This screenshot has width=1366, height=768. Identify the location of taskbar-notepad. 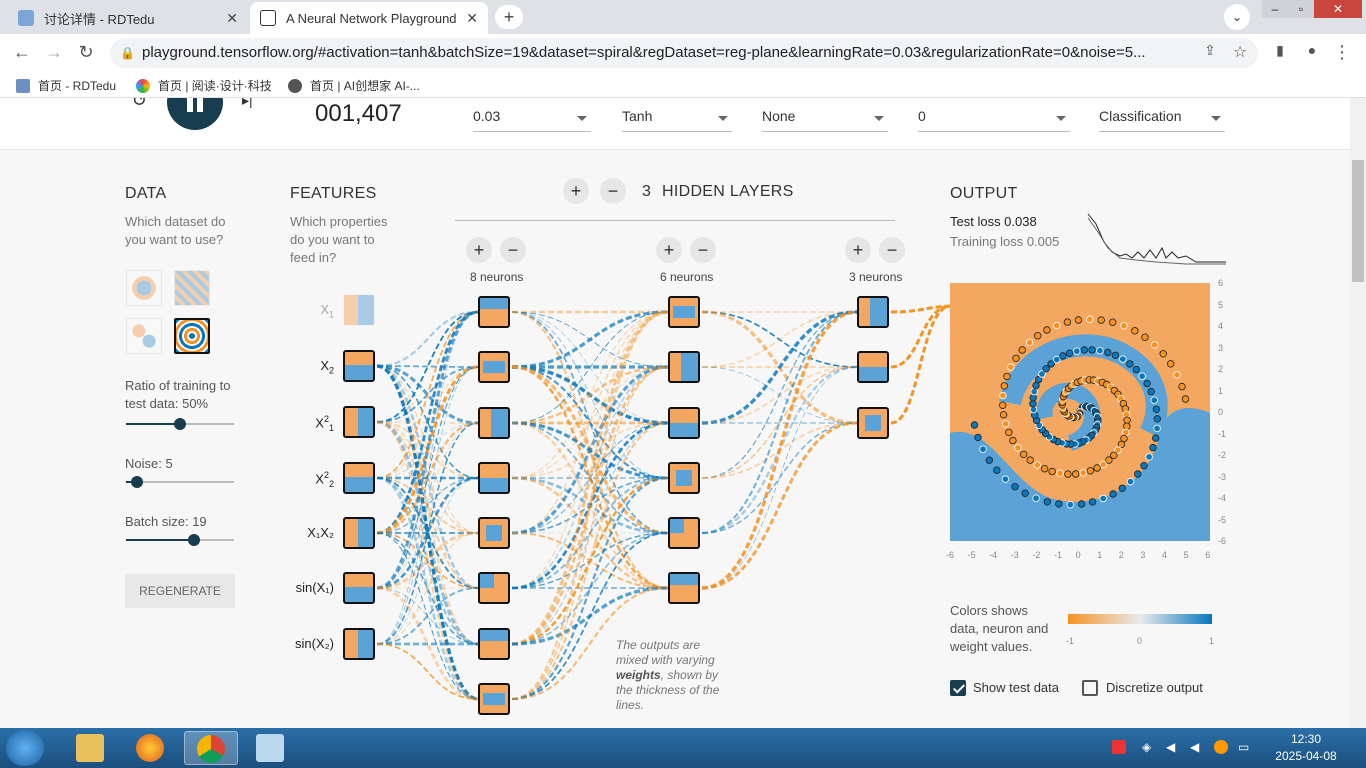
(271, 748).